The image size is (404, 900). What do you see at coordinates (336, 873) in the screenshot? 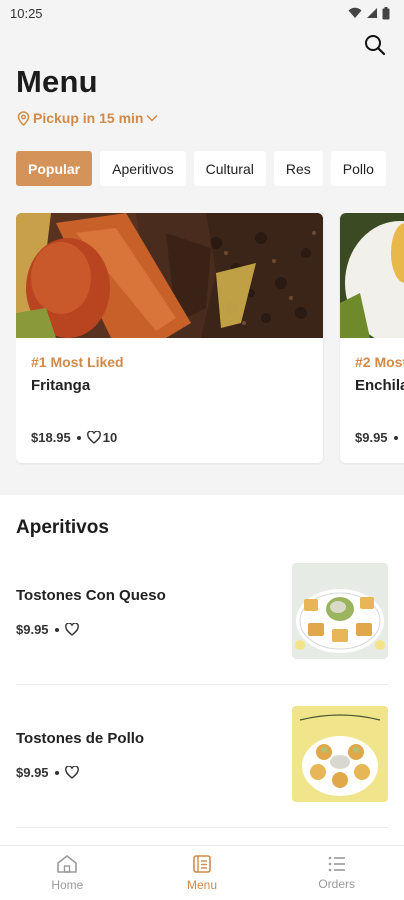
I see `nav-orders: Orders` at bounding box center [336, 873].